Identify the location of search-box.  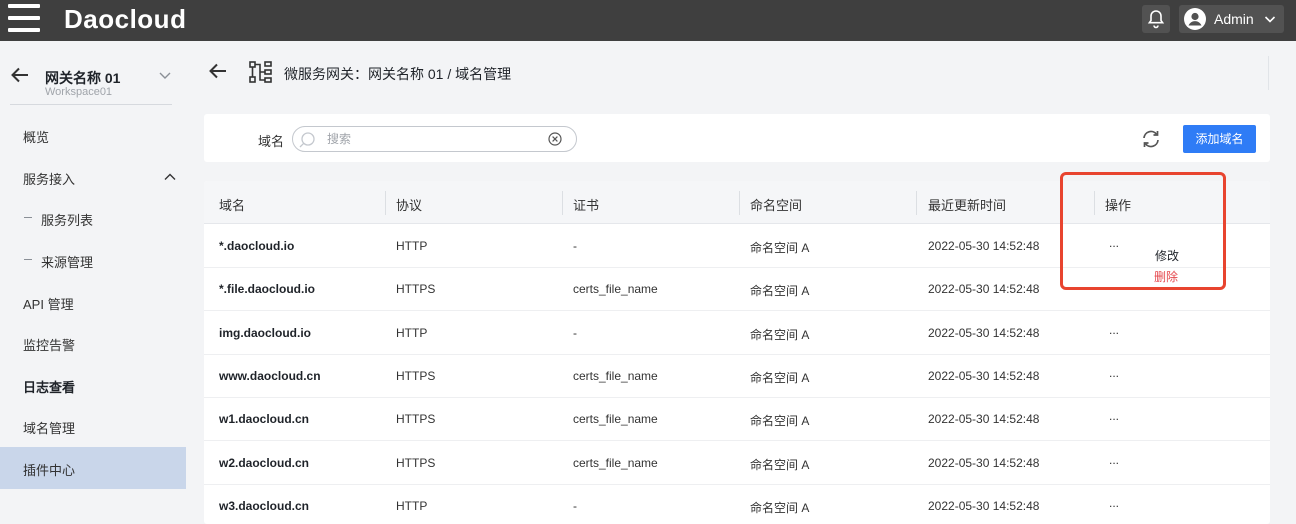
(434, 139).